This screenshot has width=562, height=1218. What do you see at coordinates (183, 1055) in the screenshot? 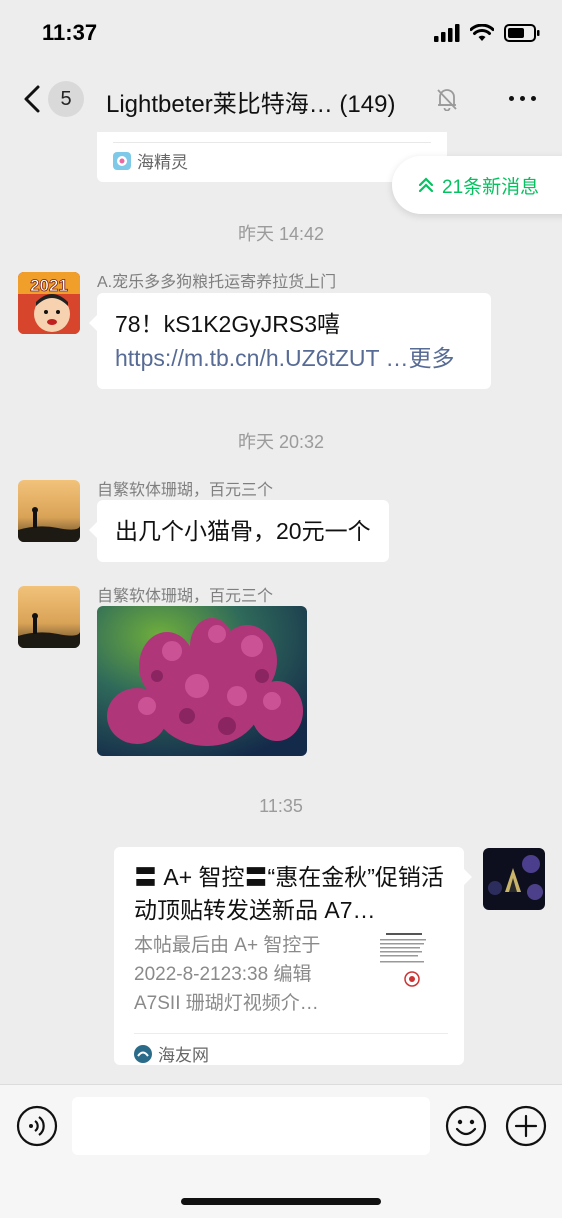
I see `card-source-label: 海友网` at bounding box center [183, 1055].